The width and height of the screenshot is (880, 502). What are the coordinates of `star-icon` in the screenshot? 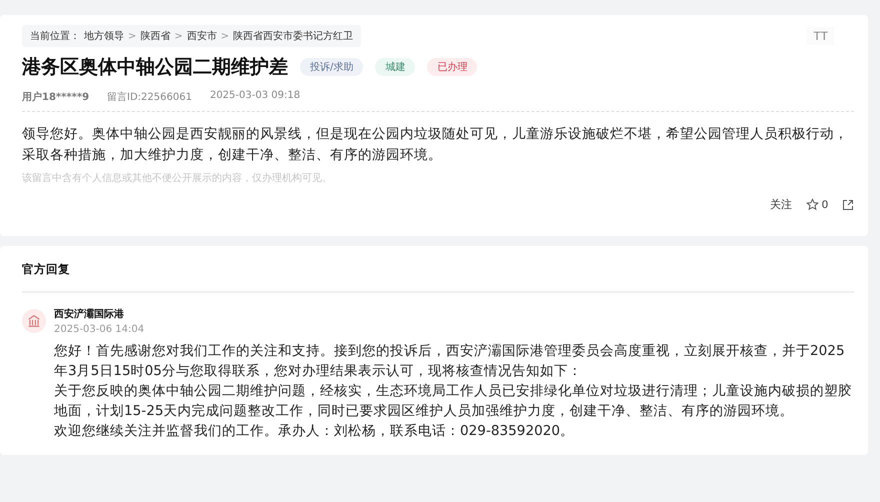 It's located at (812, 204).